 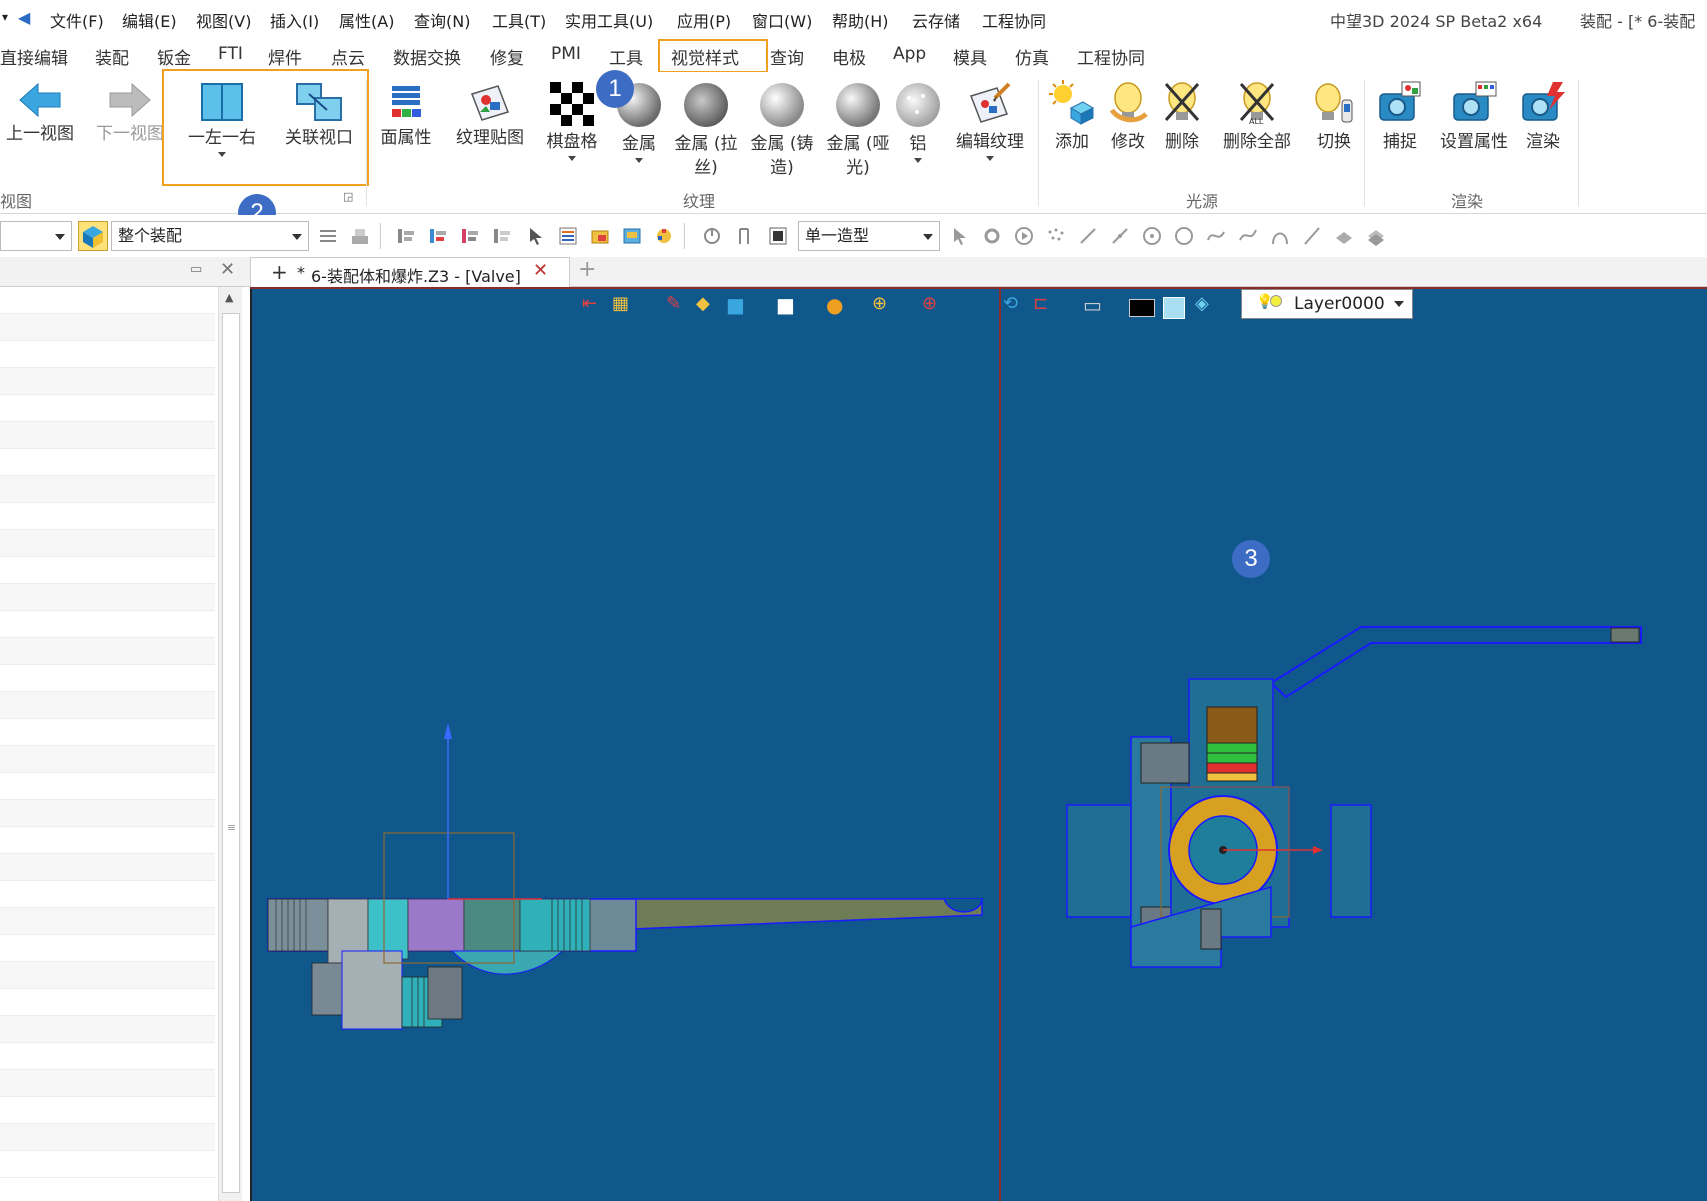 I want to click on arc-tool-icon, so click(x=1280, y=236).